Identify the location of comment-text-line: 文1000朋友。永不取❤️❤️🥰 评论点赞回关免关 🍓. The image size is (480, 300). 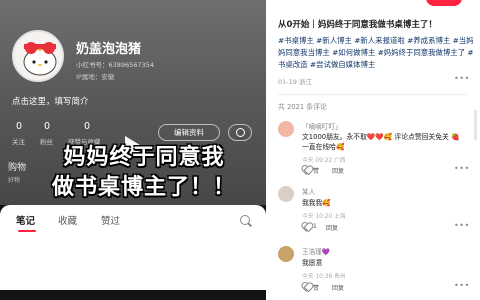
(381, 137).